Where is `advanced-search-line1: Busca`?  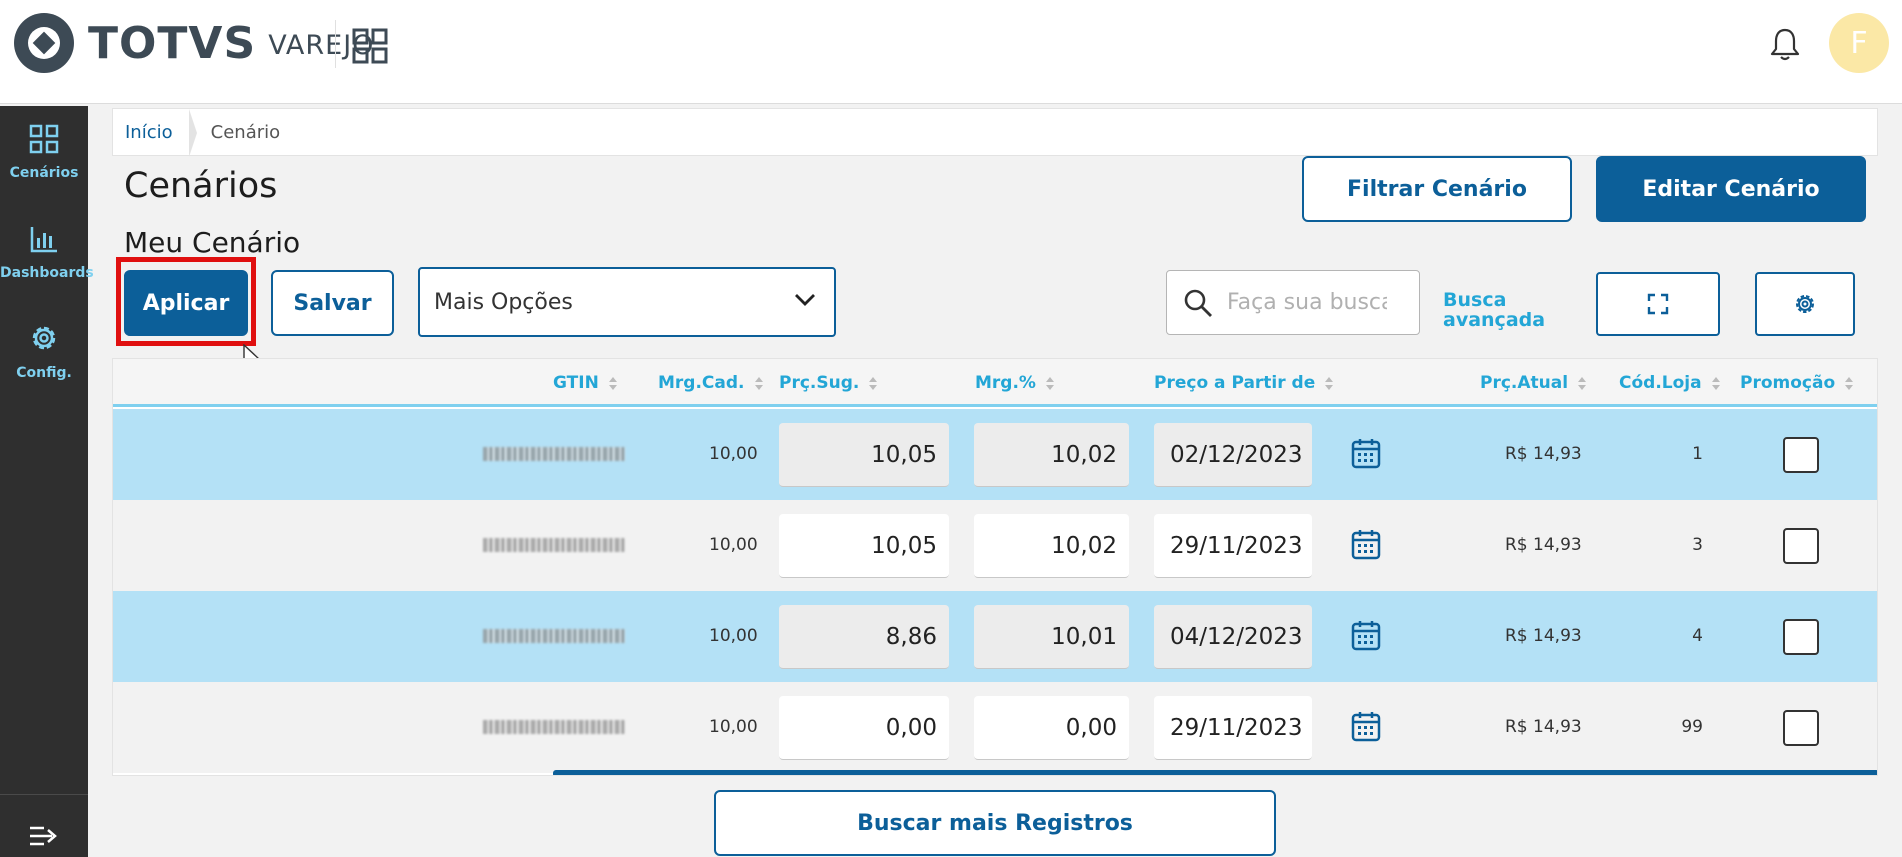
advanced-search-line1: Busca is located at coordinates (1475, 300).